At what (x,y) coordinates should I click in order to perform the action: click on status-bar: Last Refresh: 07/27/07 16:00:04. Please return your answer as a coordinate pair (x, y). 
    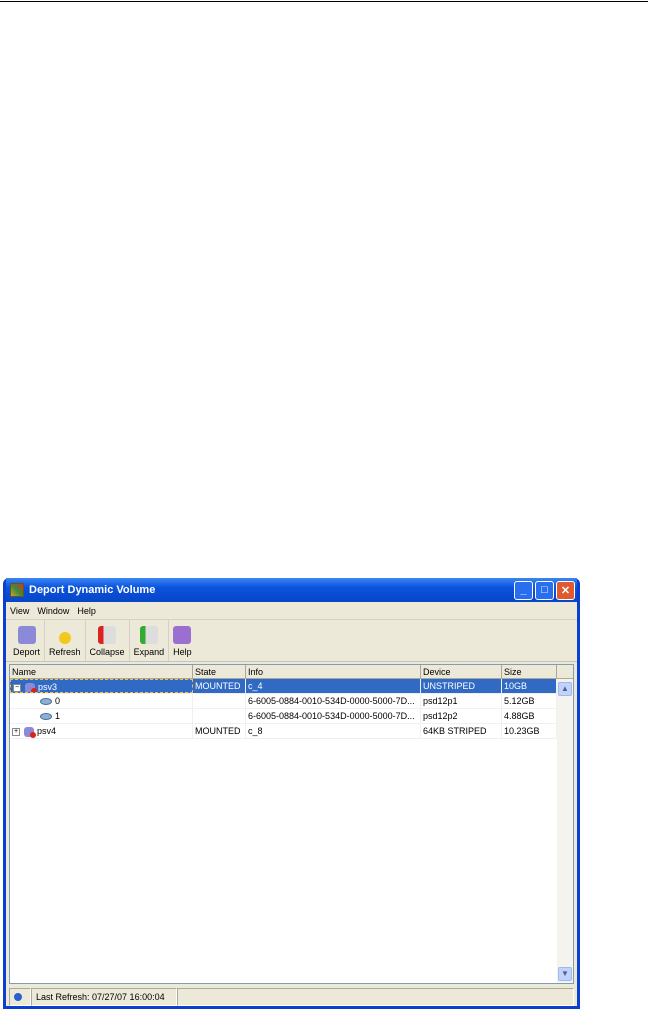
    Looking at the image, I should click on (291, 997).